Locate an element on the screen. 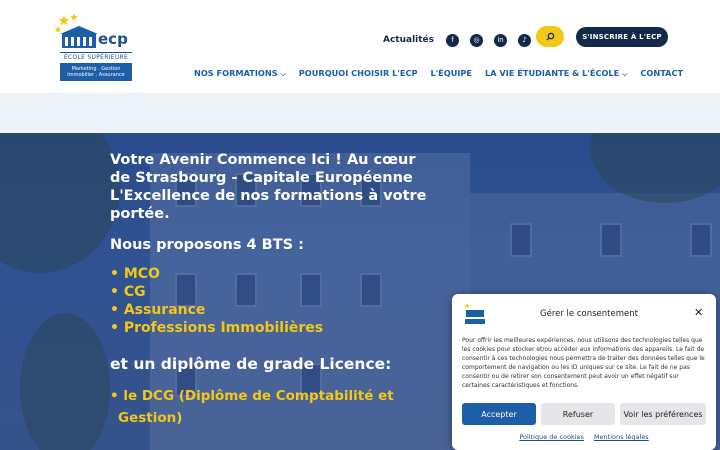  preferences-button: Voir les préférences is located at coordinates (663, 414).